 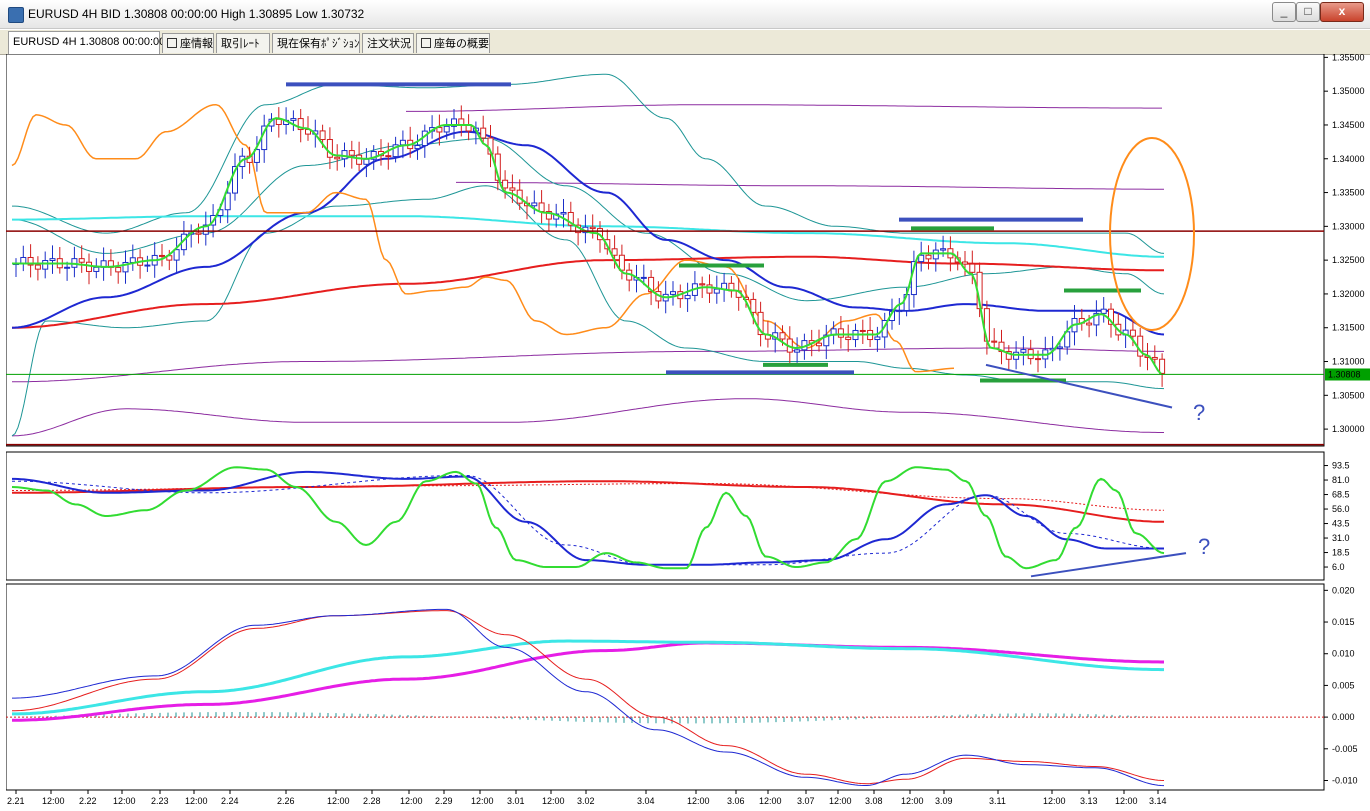 I want to click on y-tick-label: 81.0, so click(x=1341, y=480).